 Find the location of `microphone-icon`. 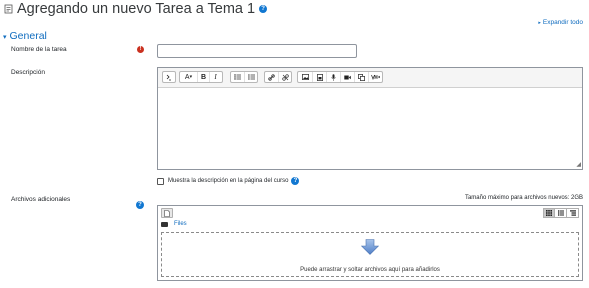

microphone-icon is located at coordinates (333, 77).